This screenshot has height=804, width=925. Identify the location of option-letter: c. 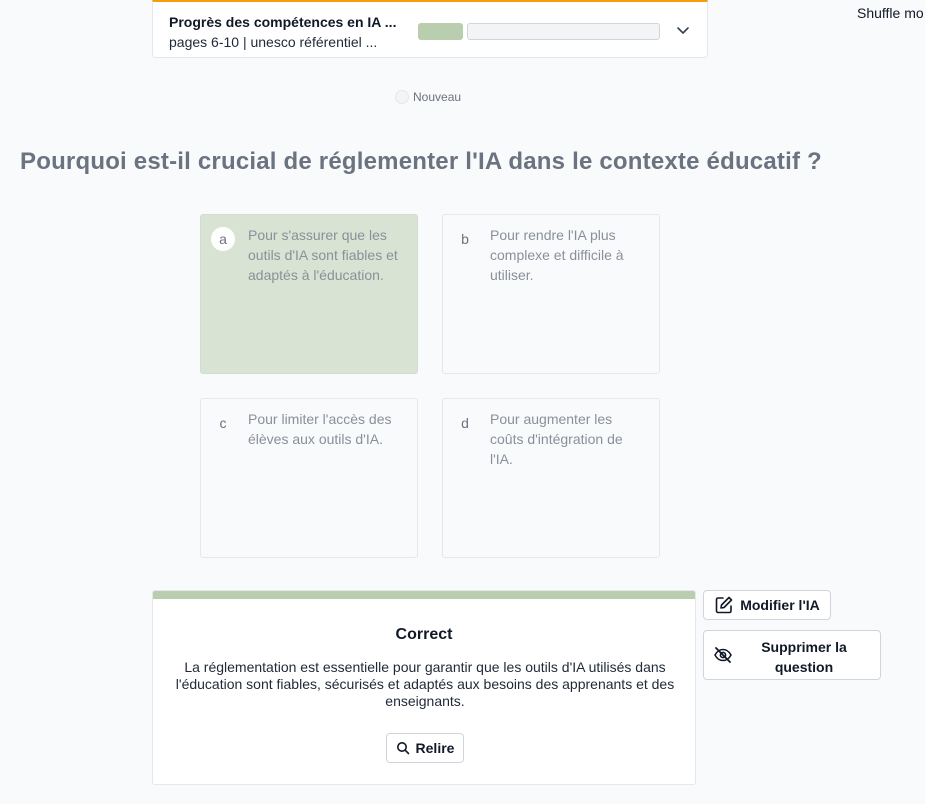
(223, 423).